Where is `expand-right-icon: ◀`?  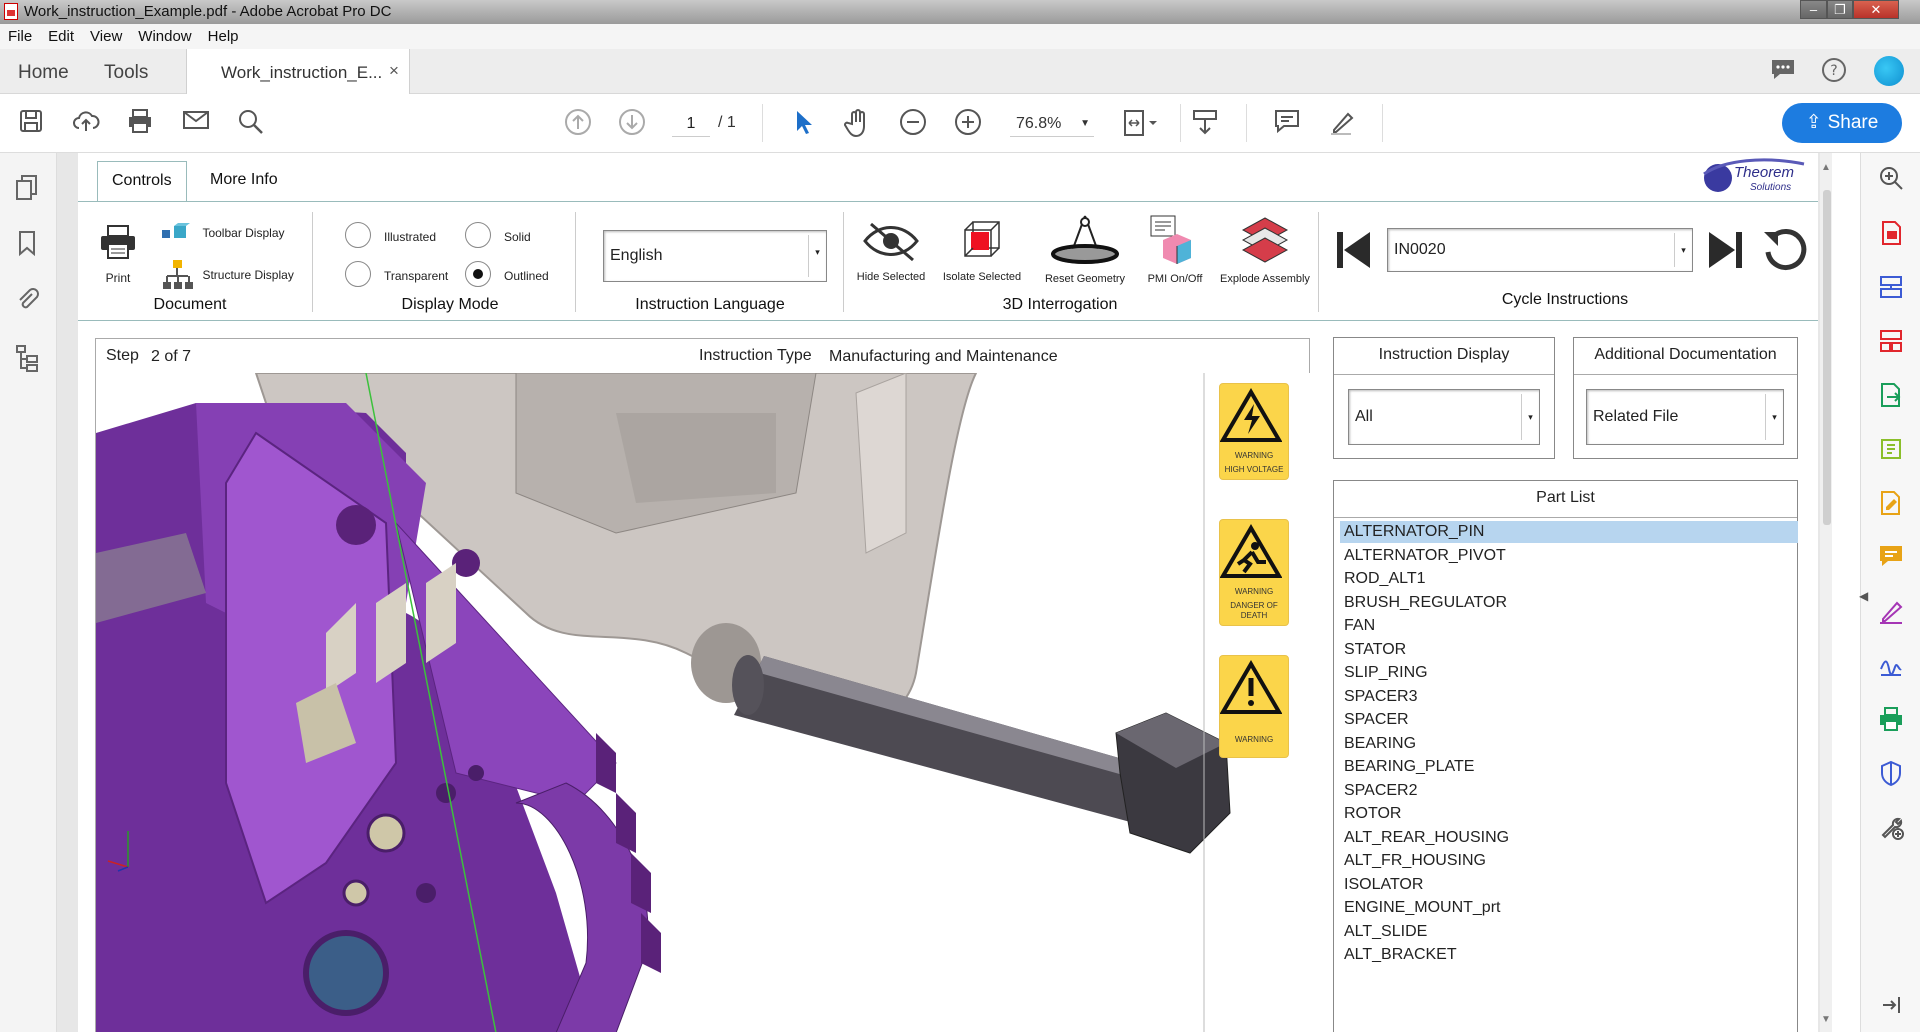
expand-right-icon: ◀ is located at coordinates (1863, 596).